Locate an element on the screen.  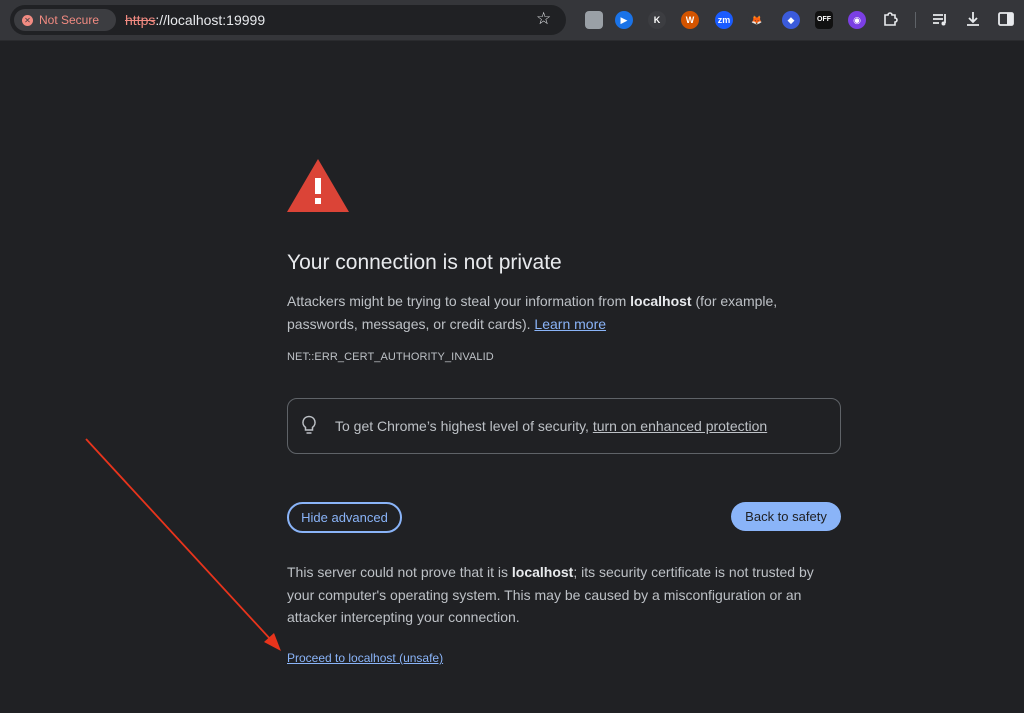
k-extension-icon: K is located at coordinates (657, 20).